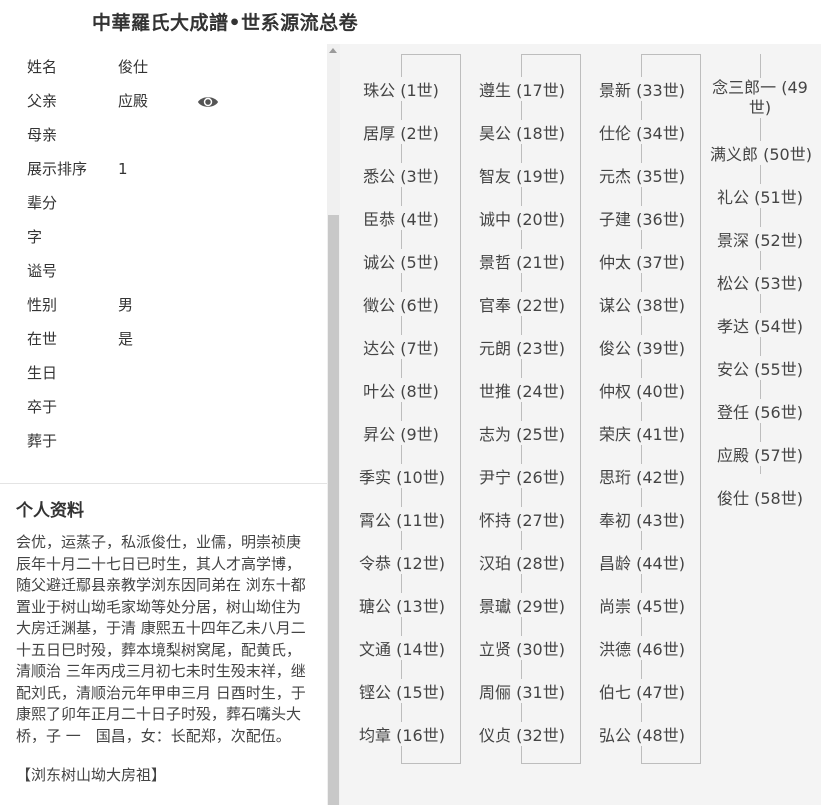 The height and width of the screenshot is (805, 821). I want to click on profile-field-label: 在世, so click(42, 339).